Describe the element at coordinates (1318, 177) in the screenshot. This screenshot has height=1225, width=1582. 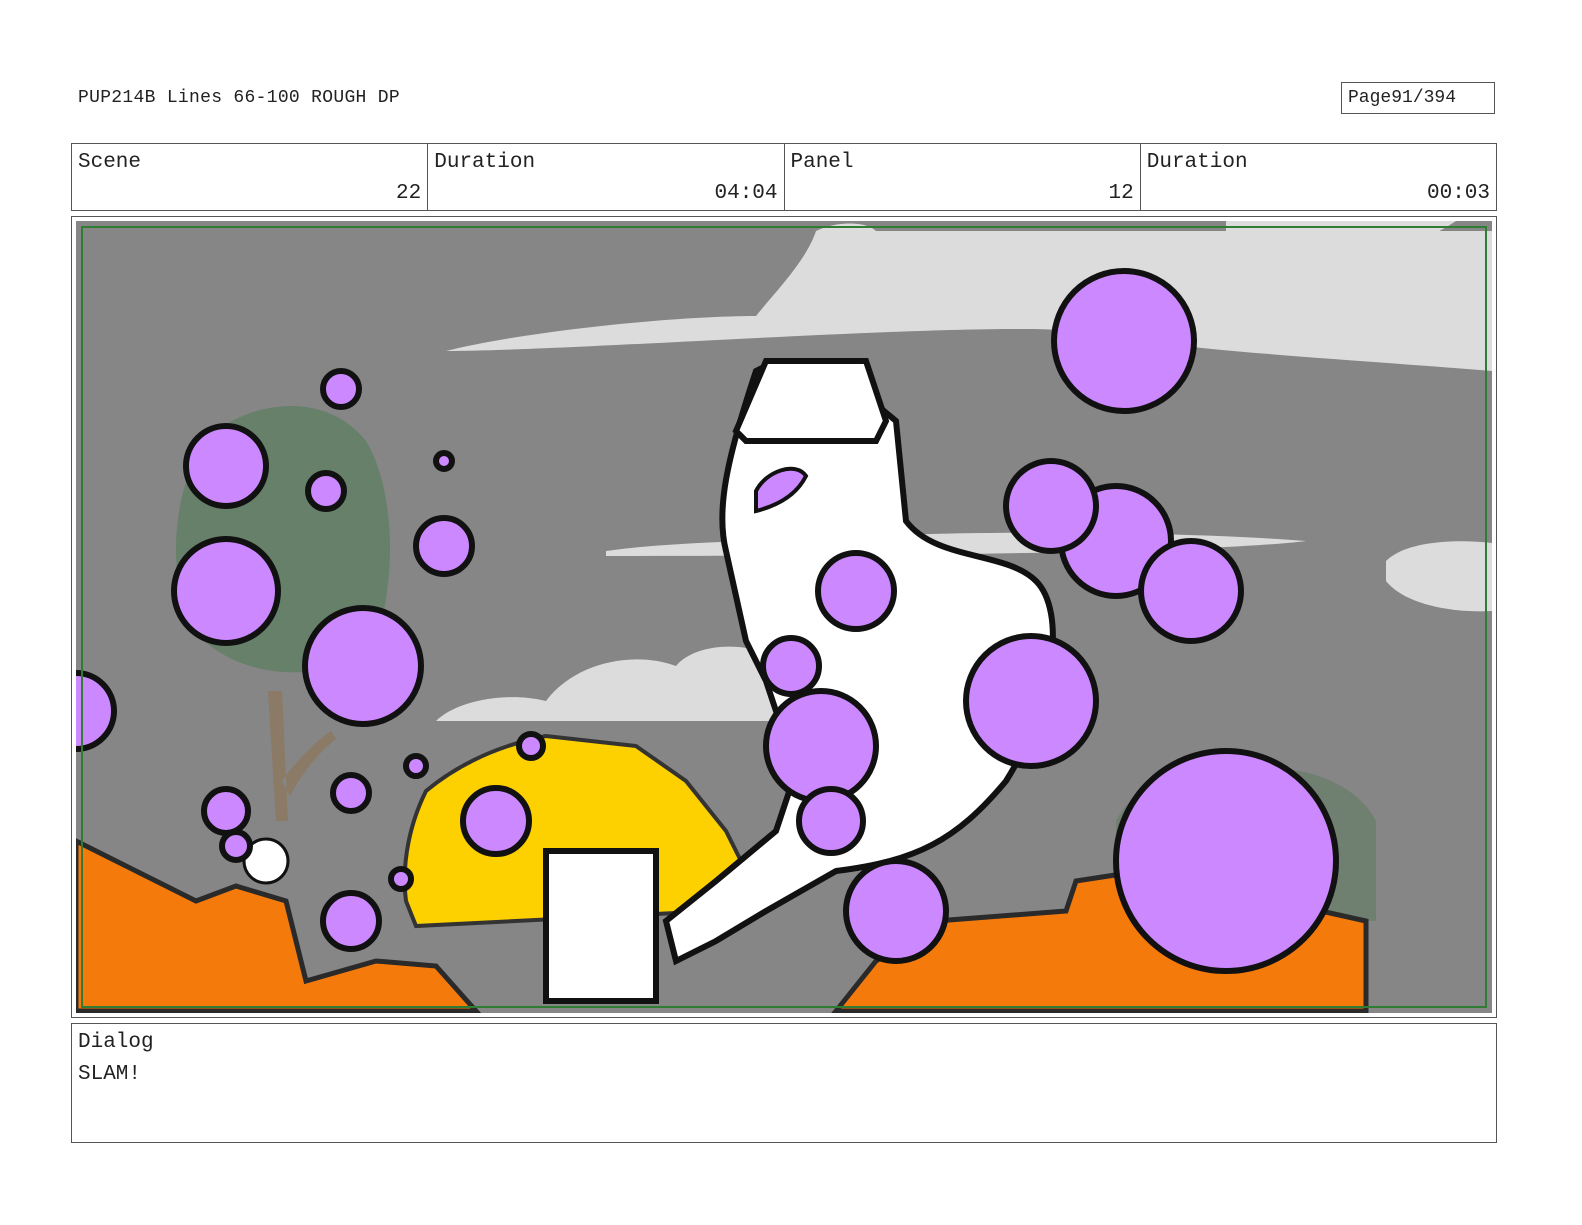
I see `panel-duration-cell: Duration 00:03` at that location.